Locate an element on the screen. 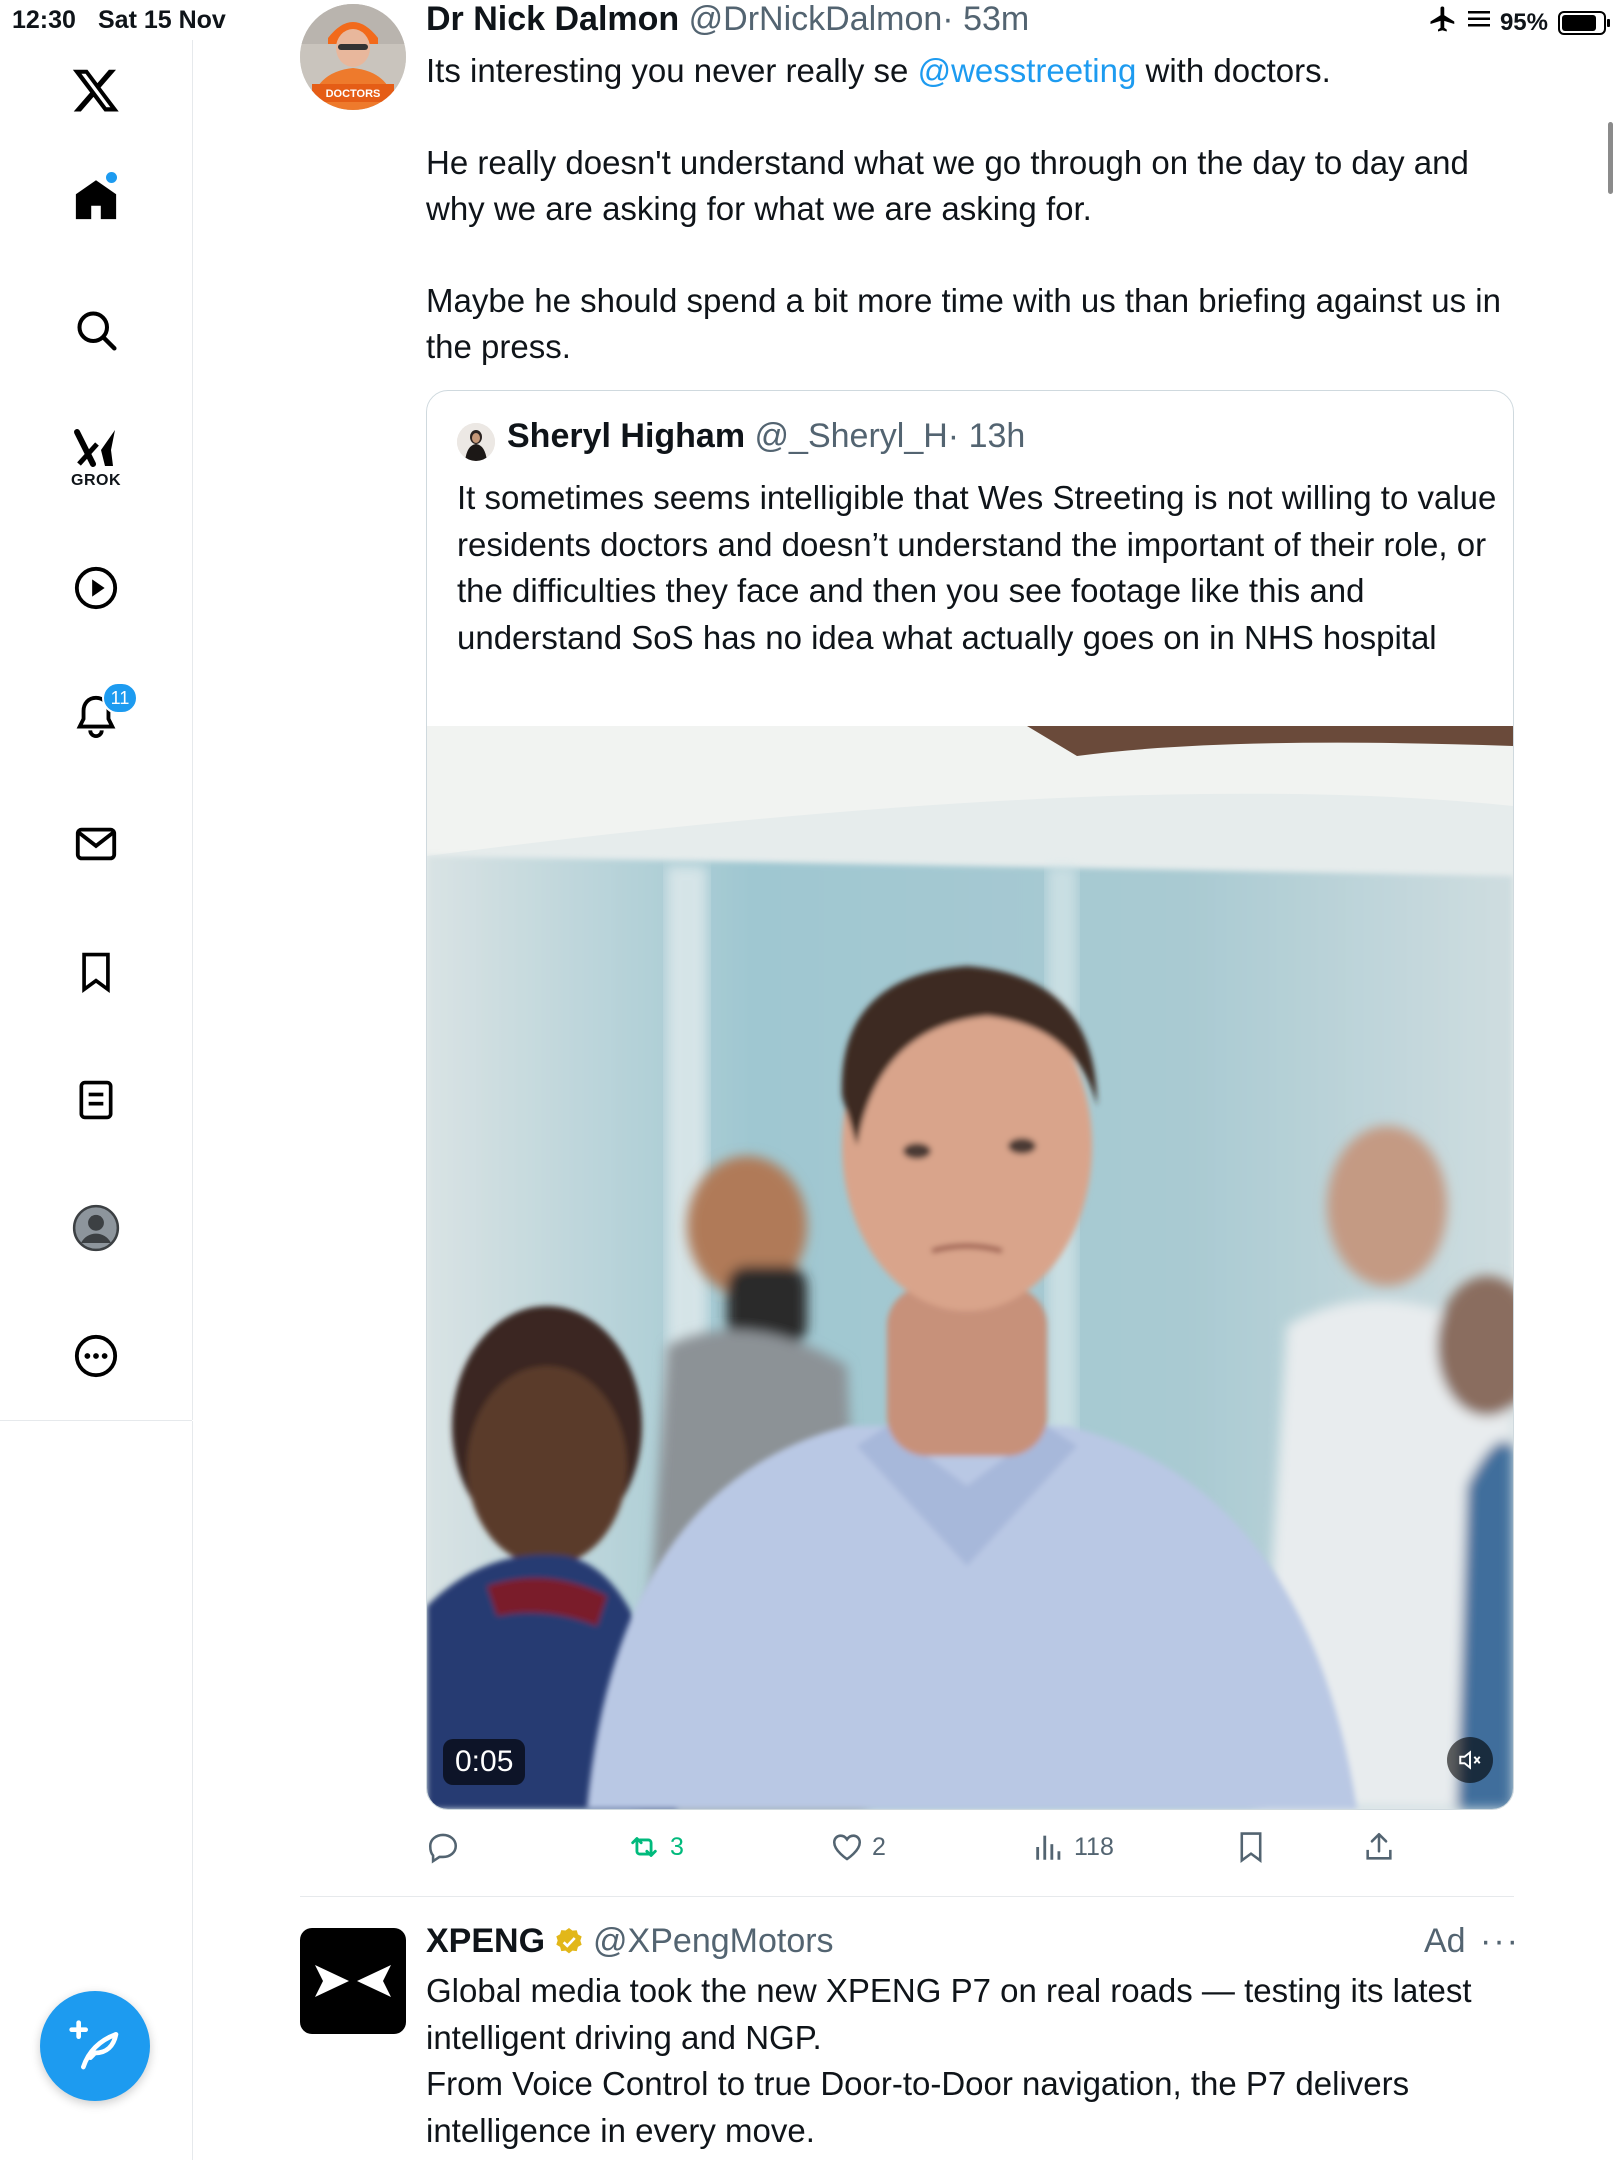  mention-link: @wesstreeting is located at coordinates (1027, 70).